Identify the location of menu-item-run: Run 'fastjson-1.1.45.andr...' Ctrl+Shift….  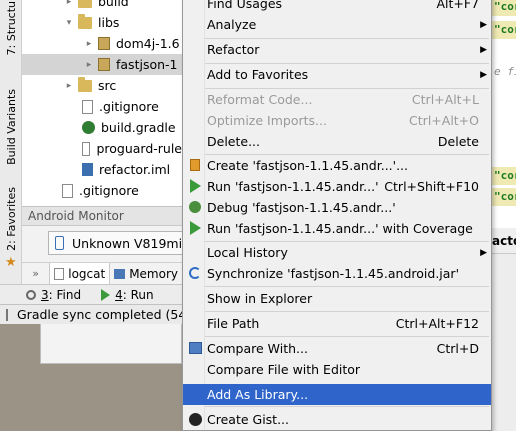
(337, 186).